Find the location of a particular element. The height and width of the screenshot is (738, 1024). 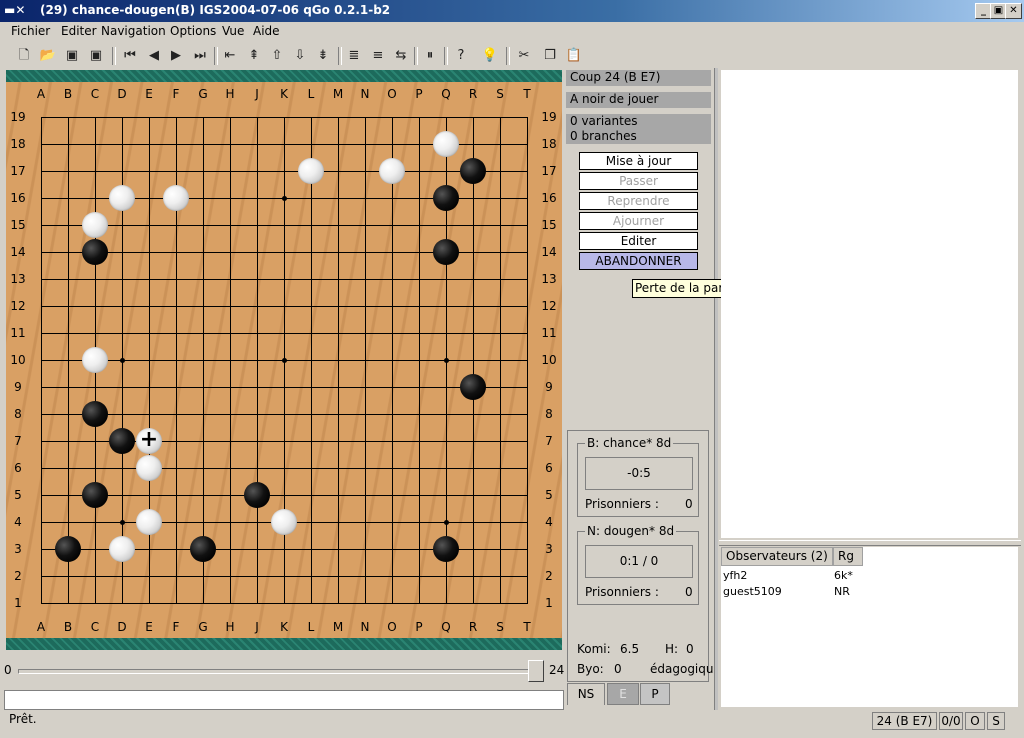

tab-e: E is located at coordinates (623, 694).